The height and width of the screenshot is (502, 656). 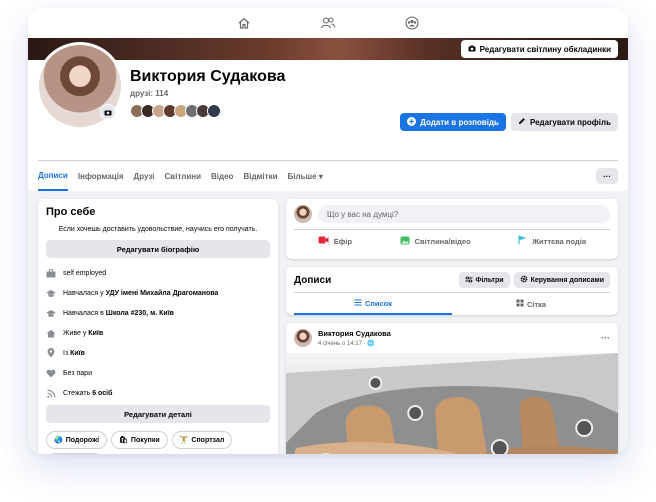 I want to click on profile-actions: Додати в розповідь Редагувати профіль, so click(x=509, y=122).